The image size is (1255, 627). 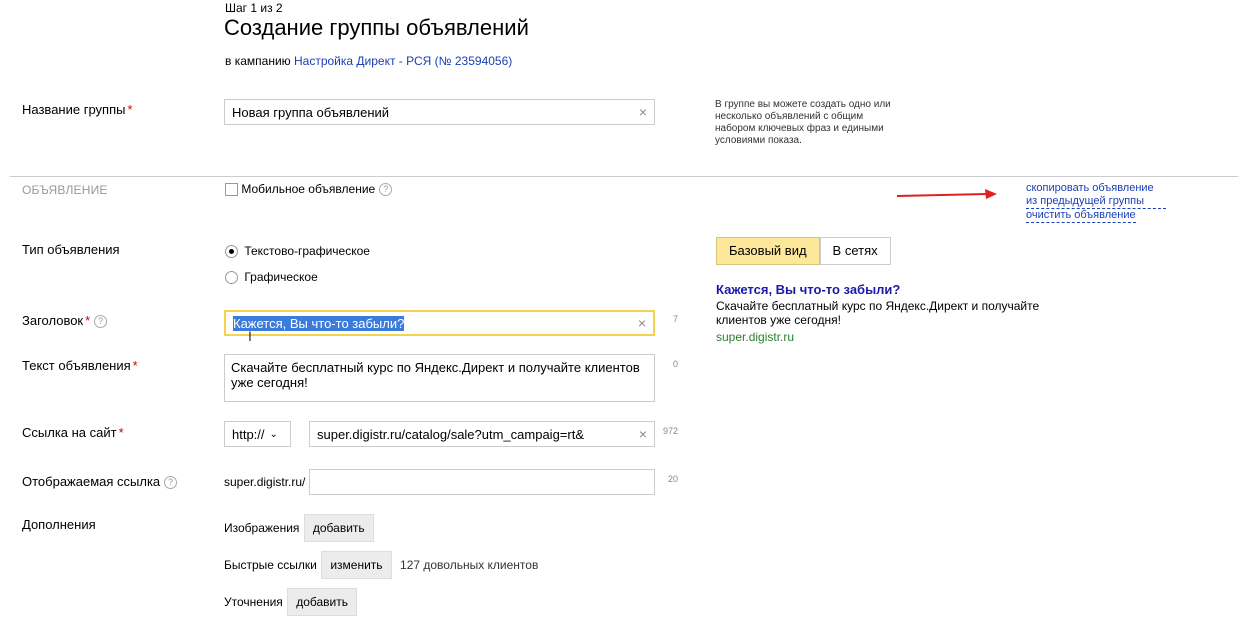 I want to click on radio-graphic: Графическое, so click(x=271, y=277).